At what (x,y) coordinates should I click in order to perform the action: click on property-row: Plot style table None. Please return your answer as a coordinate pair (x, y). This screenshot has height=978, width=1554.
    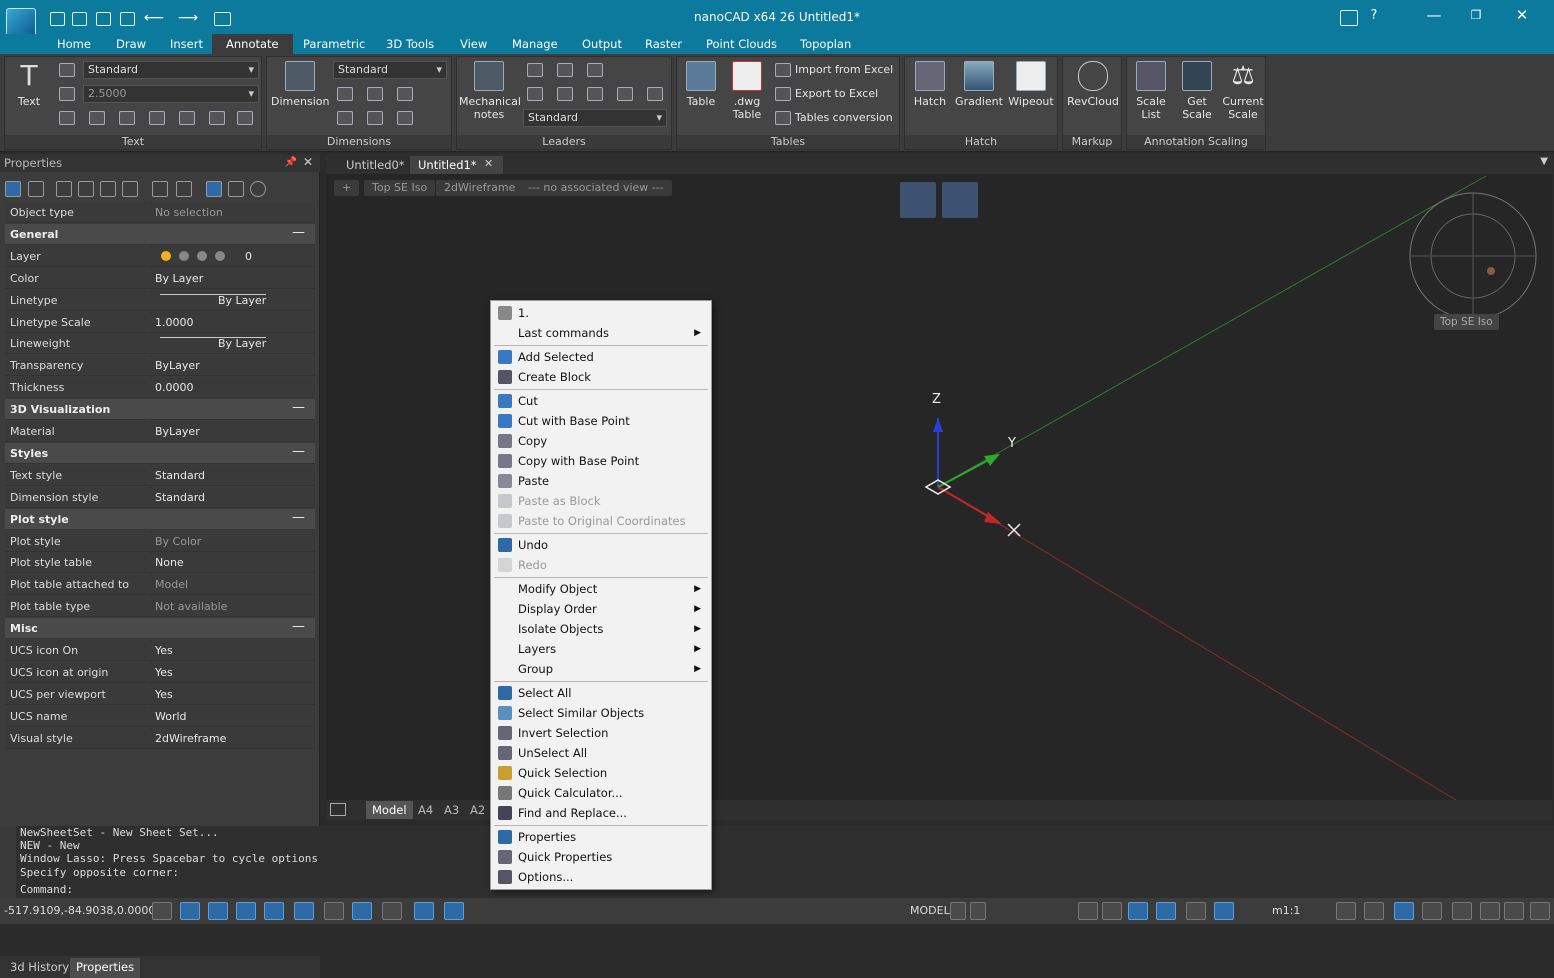
    Looking at the image, I should click on (160, 563).